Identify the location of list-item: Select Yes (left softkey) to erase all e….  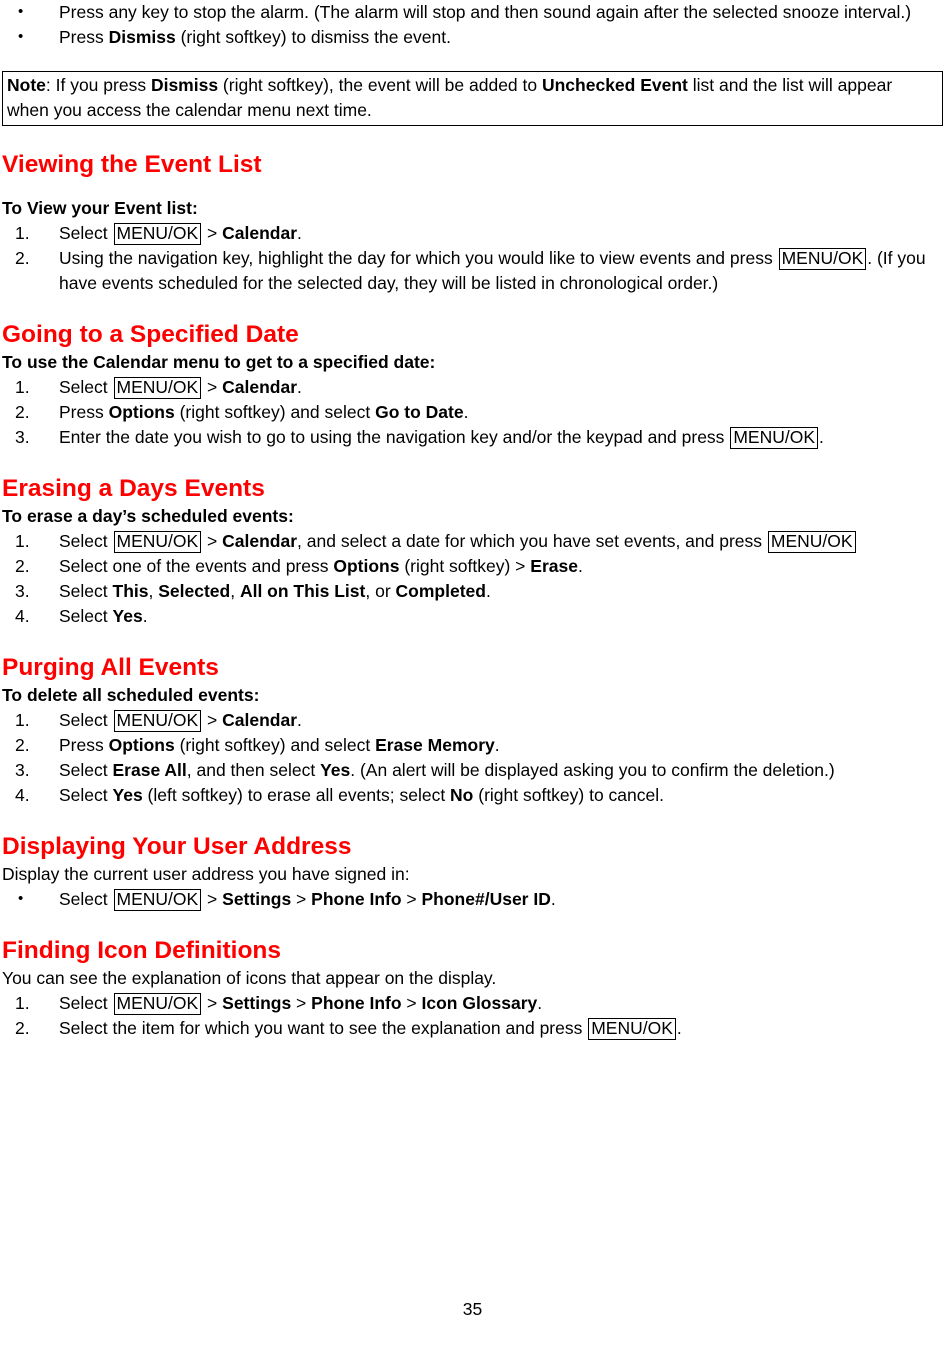
(472, 795).